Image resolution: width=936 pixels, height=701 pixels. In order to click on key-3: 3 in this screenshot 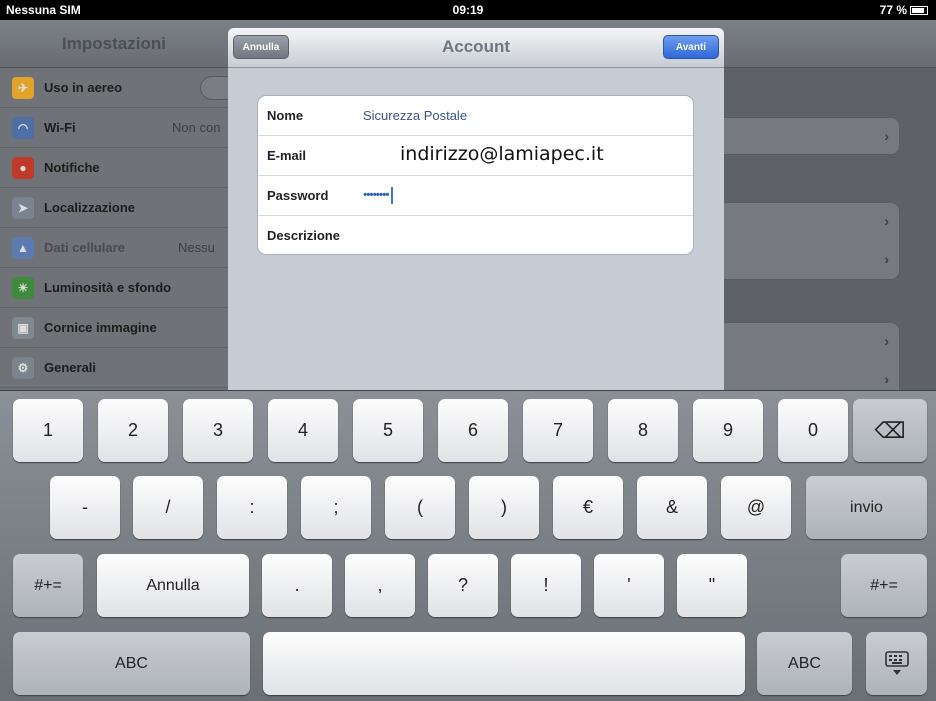, I will do `click(218, 430)`.